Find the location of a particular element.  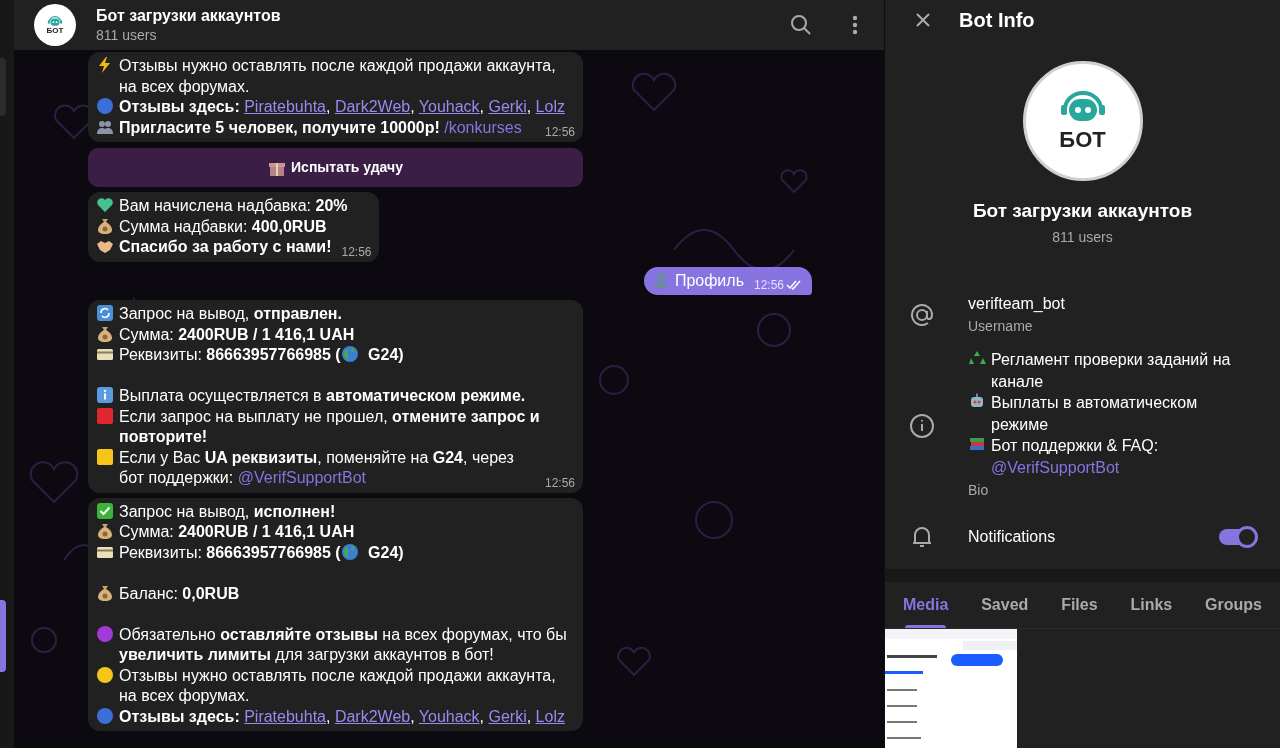

tab: Groups is located at coordinates (1233, 604).